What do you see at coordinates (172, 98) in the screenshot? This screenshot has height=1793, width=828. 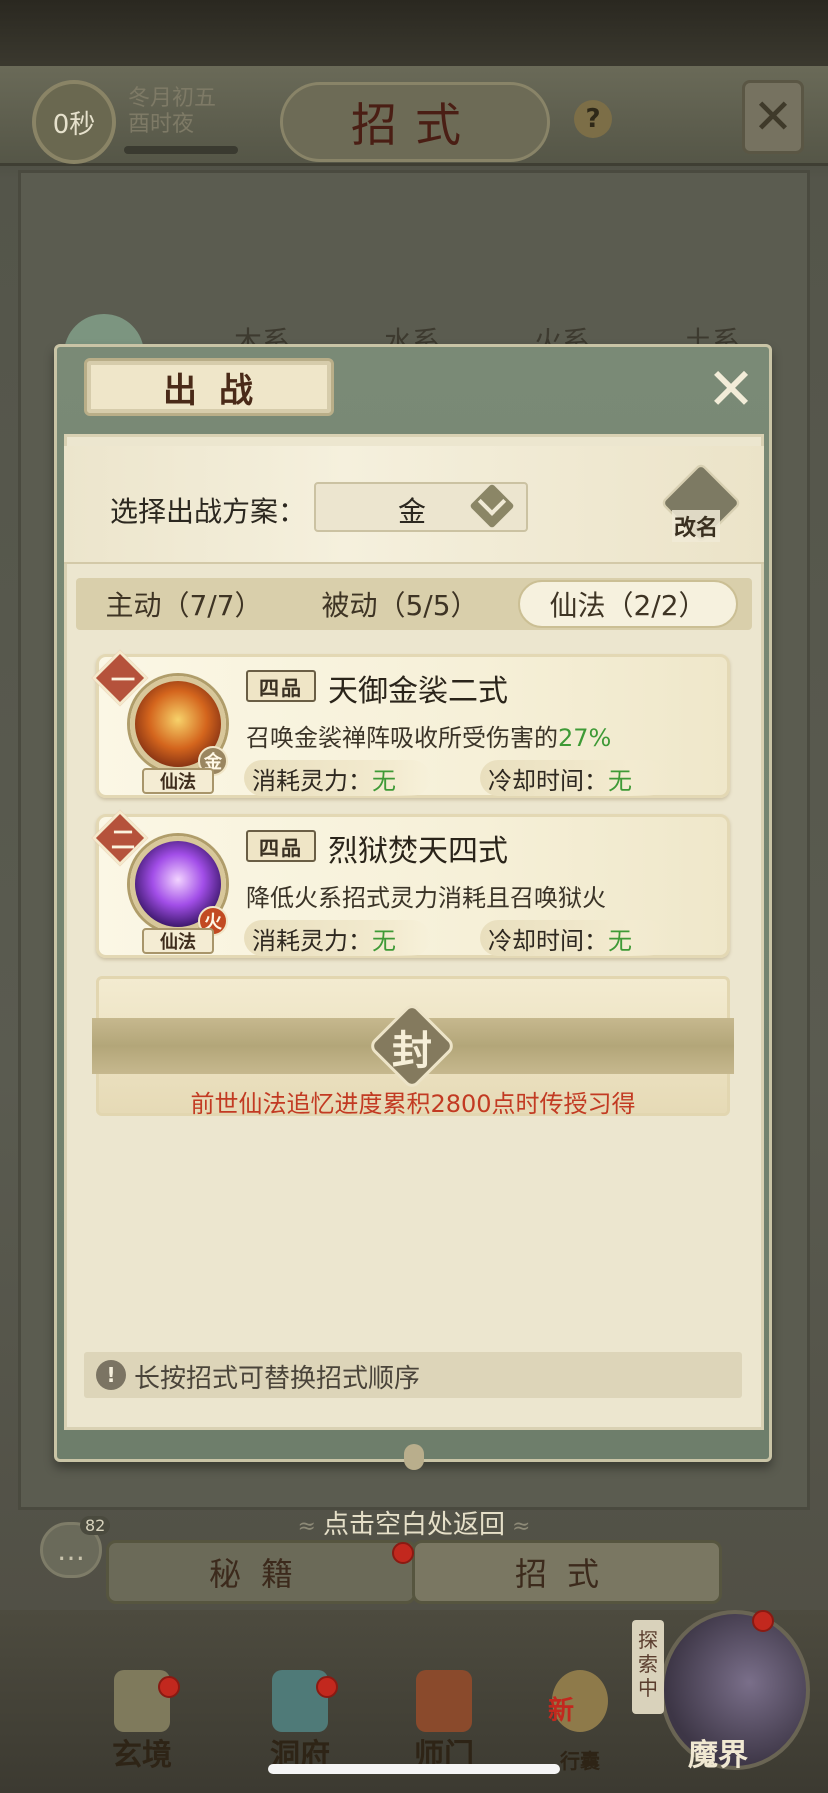 I see `date-line-1: 冬月初五` at bounding box center [172, 98].